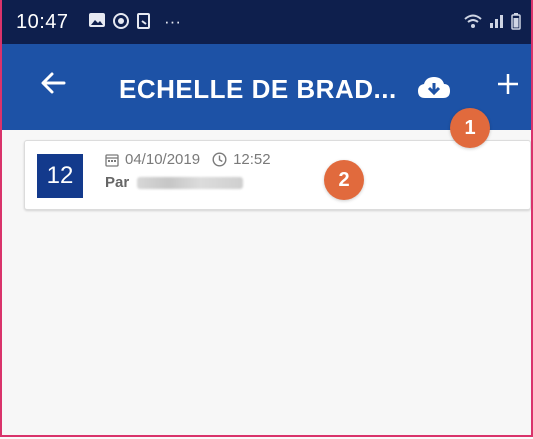 The image size is (533, 439). I want to click on plus-icon, so click(508, 84).